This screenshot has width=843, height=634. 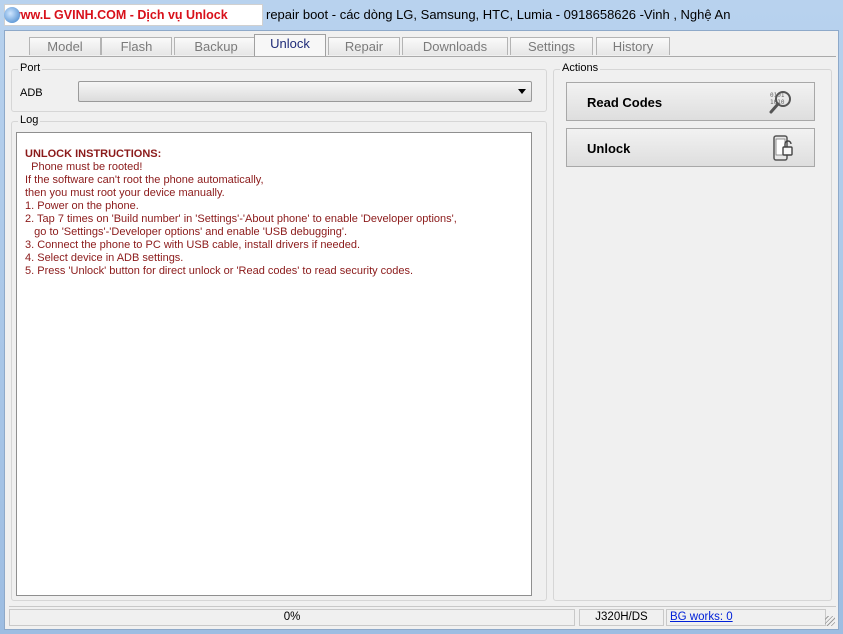 What do you see at coordinates (783, 148) in the screenshot?
I see `phone-unlock-icon` at bounding box center [783, 148].